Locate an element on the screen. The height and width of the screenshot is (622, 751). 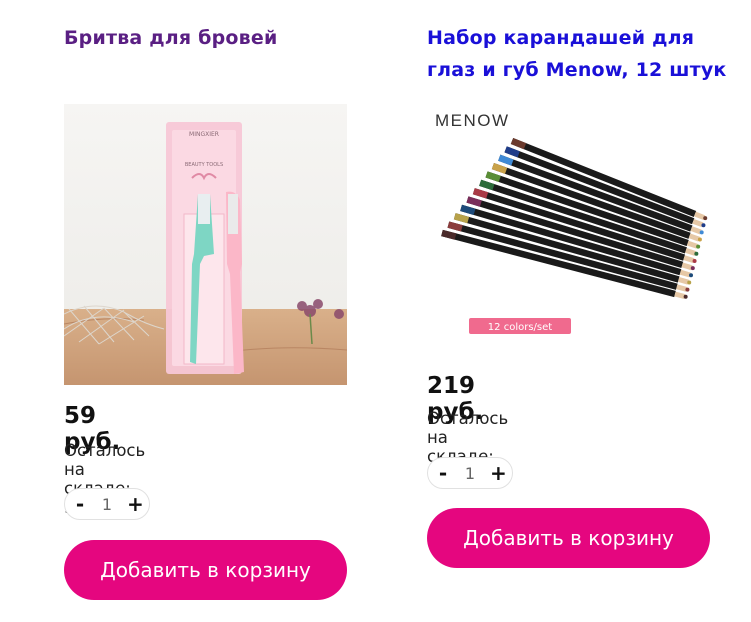
product-image-pencils: MENOW 12 colors/set is located at coordinates (568, 218).